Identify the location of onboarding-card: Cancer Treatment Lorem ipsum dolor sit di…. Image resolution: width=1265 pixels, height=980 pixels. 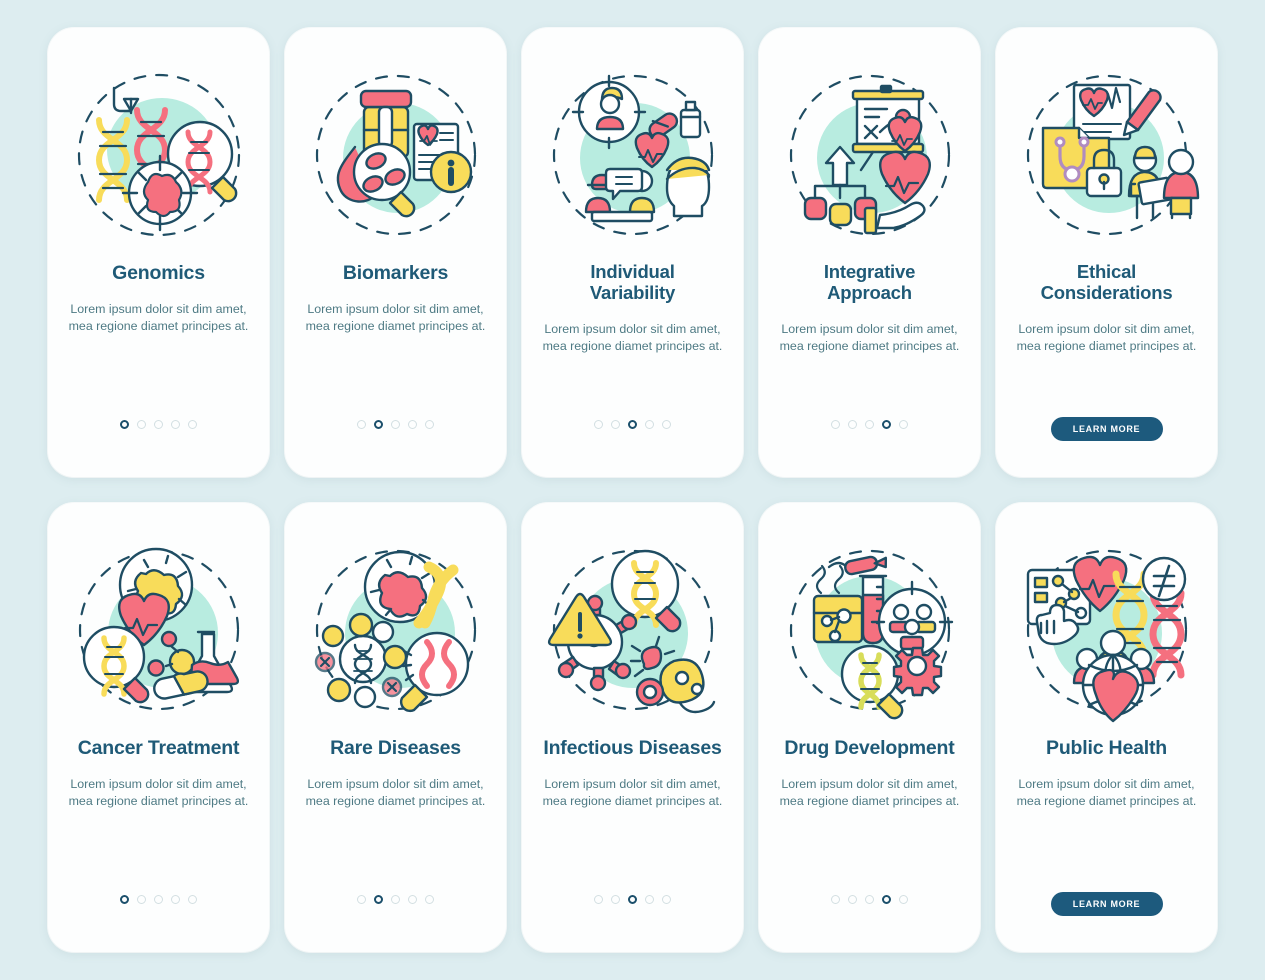
(158, 727).